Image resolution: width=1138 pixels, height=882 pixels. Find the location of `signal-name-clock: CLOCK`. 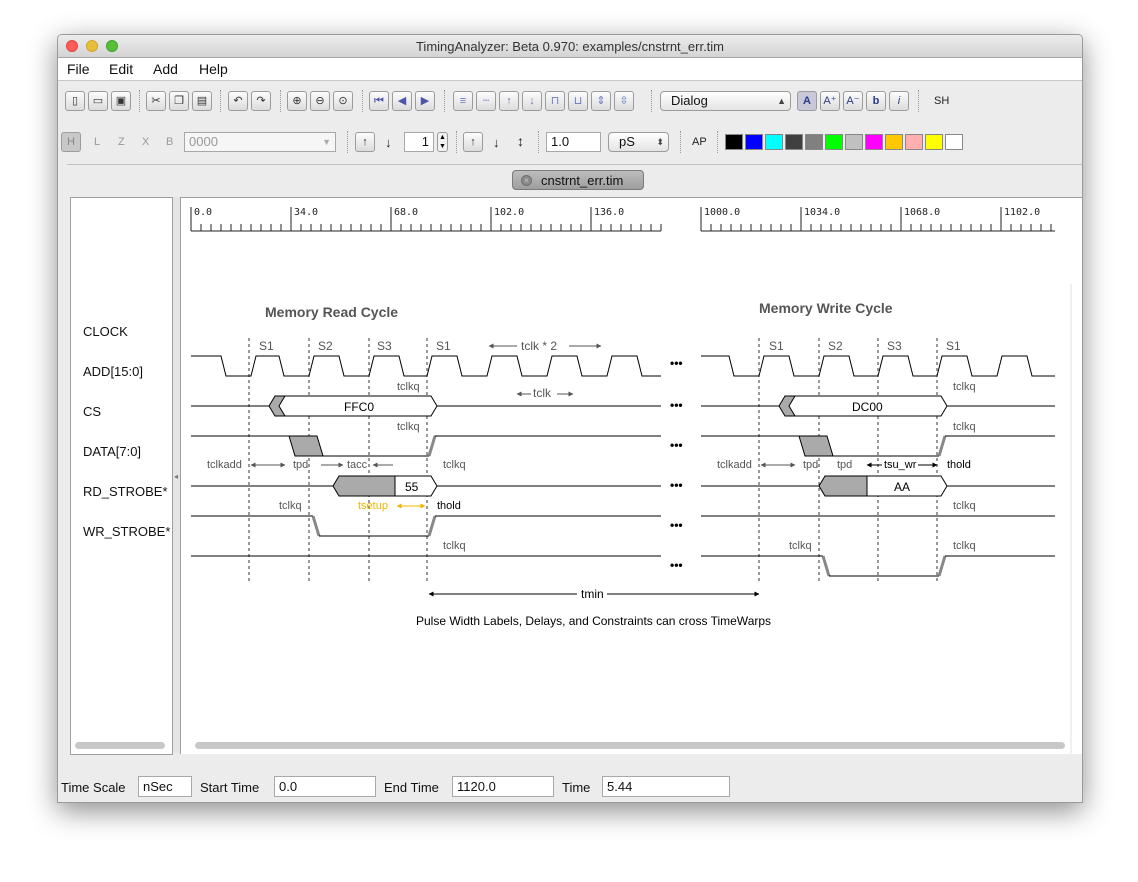

signal-name-clock: CLOCK is located at coordinates (105, 331).